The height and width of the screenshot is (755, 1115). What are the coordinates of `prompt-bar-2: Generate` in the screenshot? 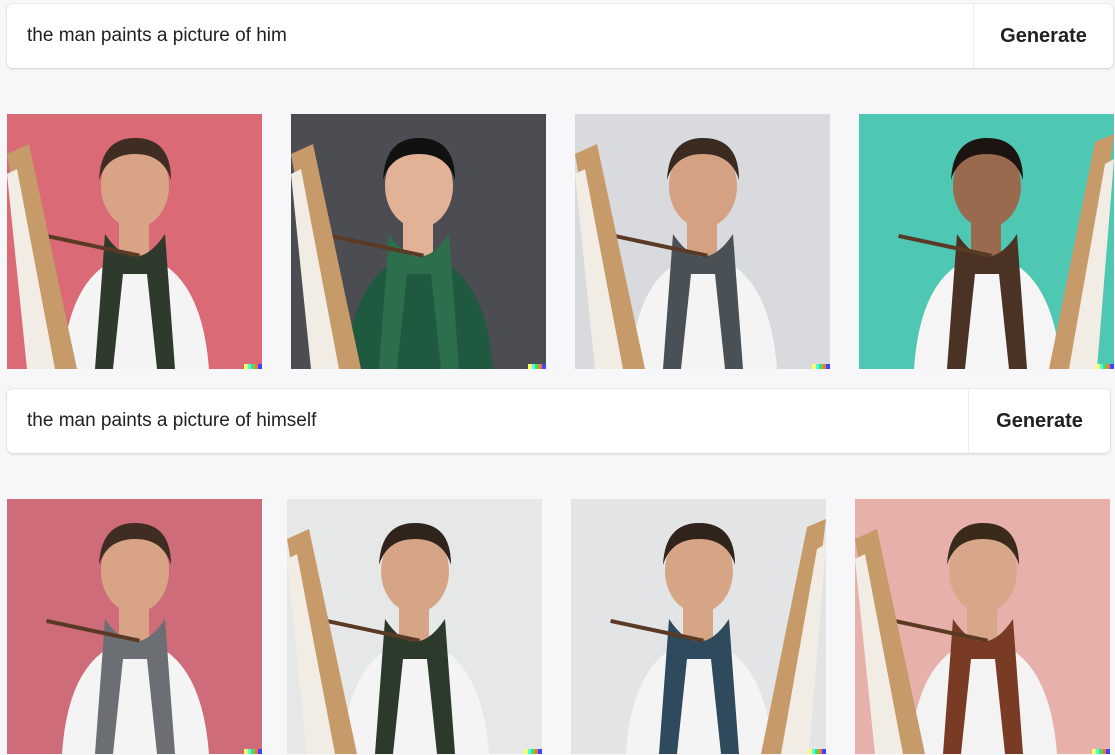 It's located at (558, 421).